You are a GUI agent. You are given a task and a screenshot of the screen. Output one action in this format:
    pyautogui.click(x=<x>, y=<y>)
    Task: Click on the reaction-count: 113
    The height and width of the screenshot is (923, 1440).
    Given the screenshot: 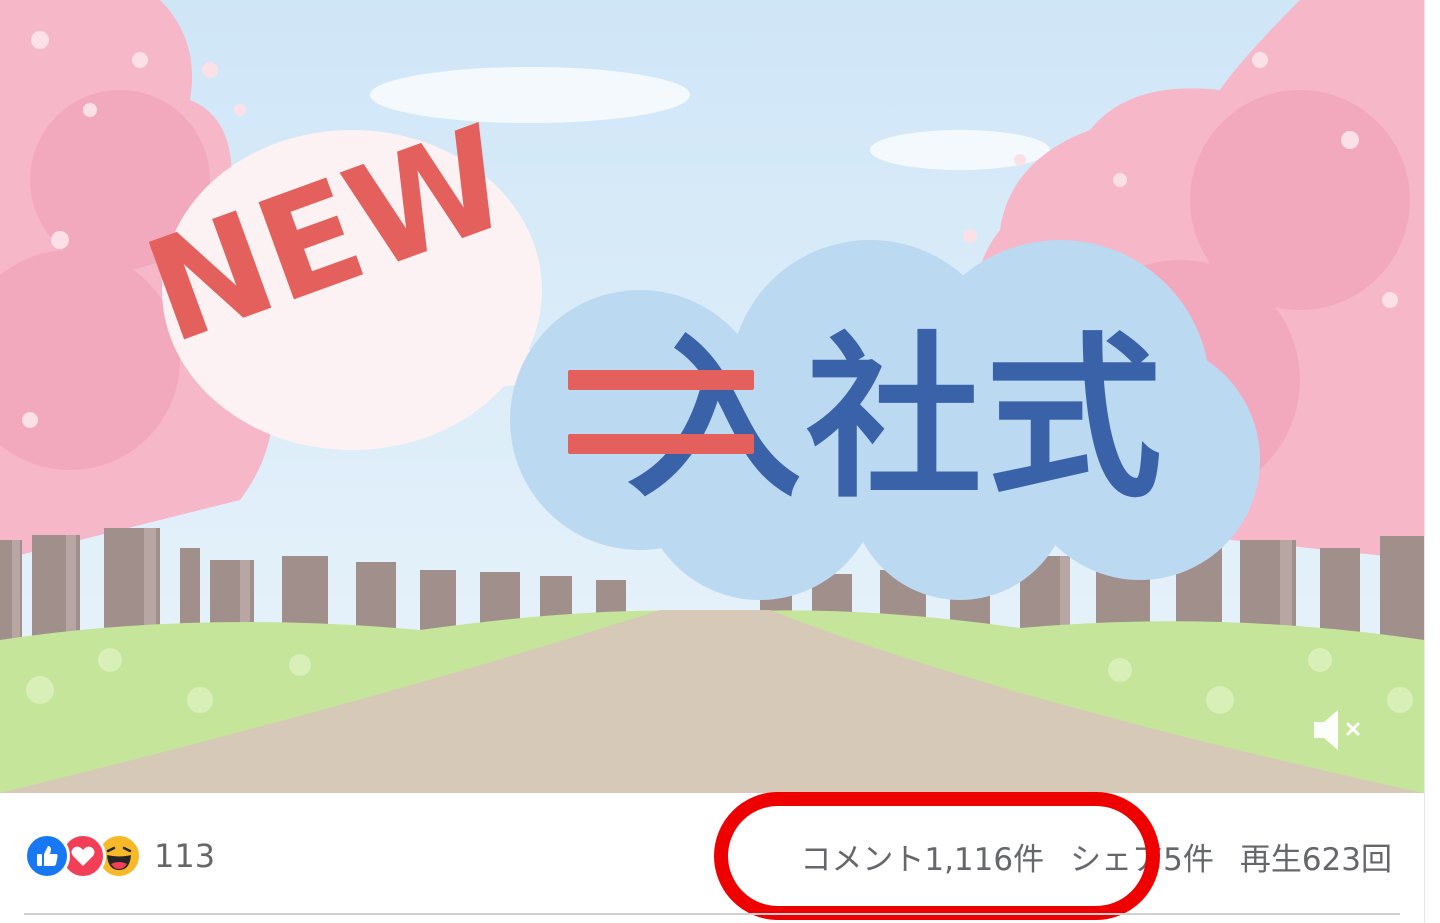 What is the action you would take?
    pyautogui.click(x=185, y=856)
    